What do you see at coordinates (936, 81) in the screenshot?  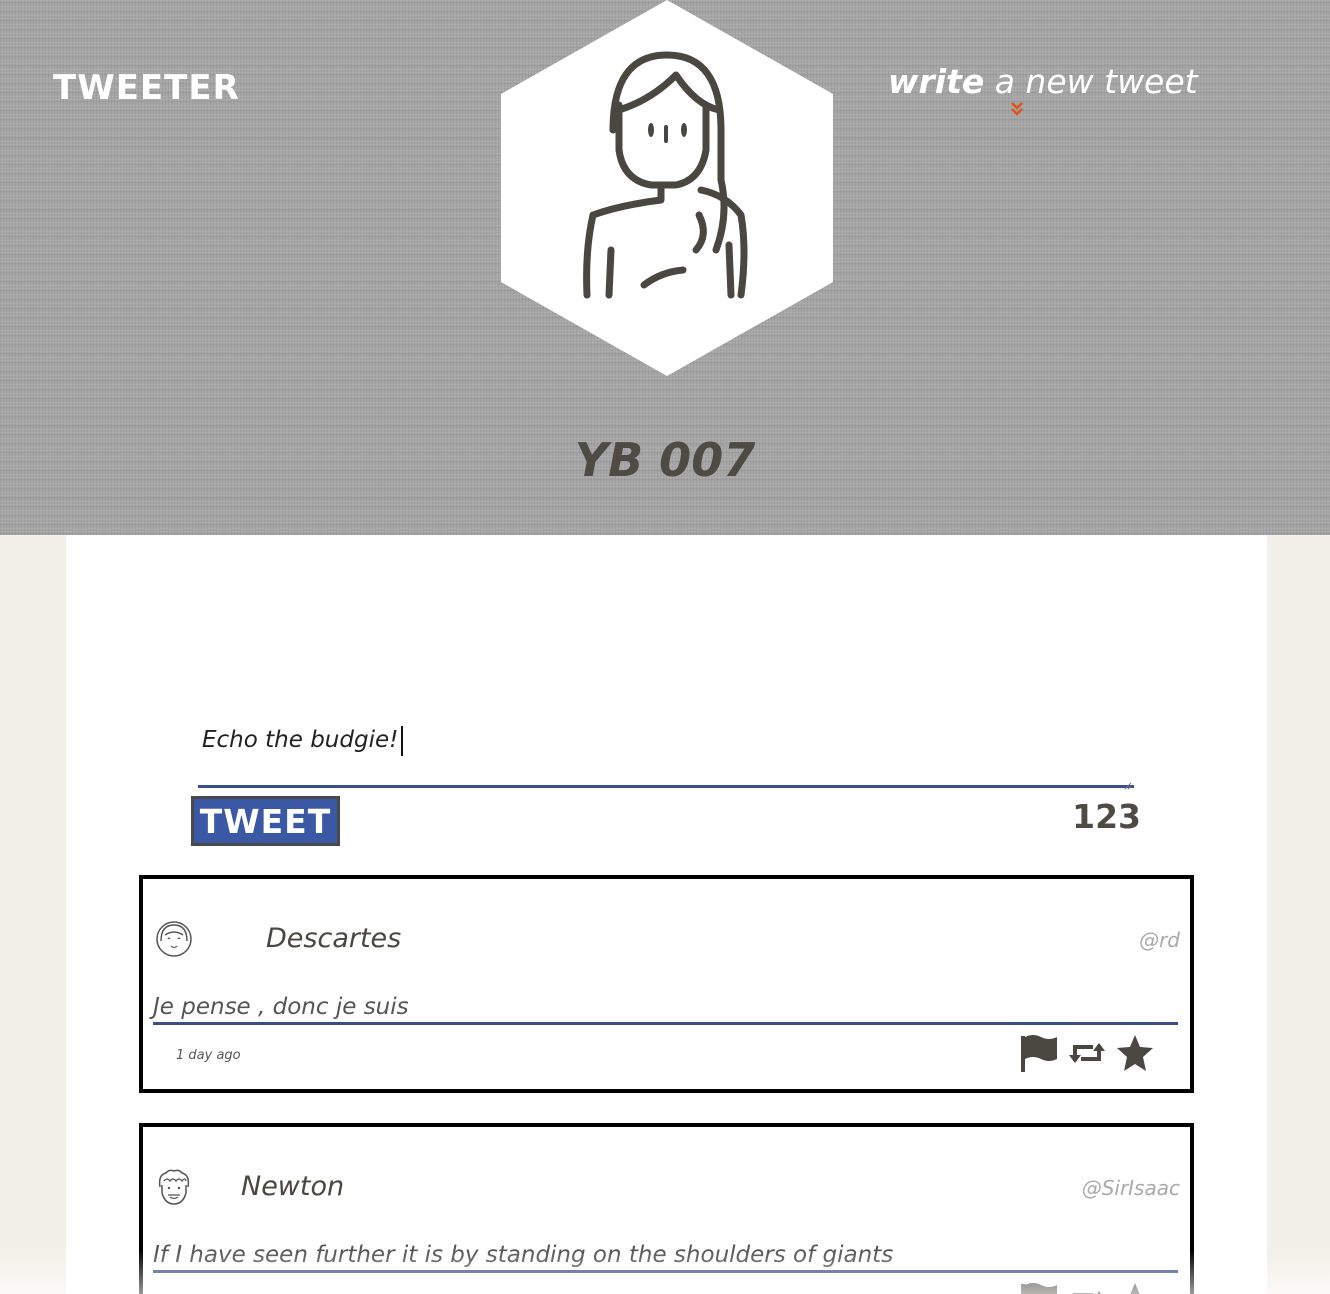 I see `compose-toggle-bold: write` at bounding box center [936, 81].